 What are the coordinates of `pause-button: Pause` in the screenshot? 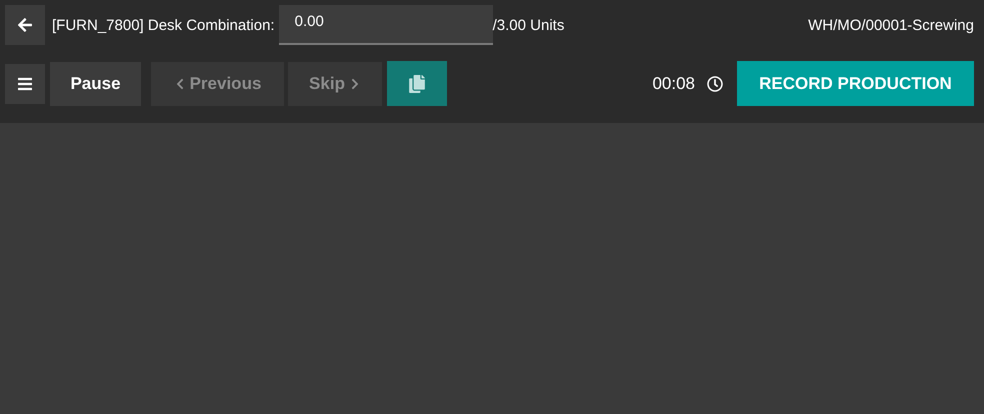 It's located at (95, 84).